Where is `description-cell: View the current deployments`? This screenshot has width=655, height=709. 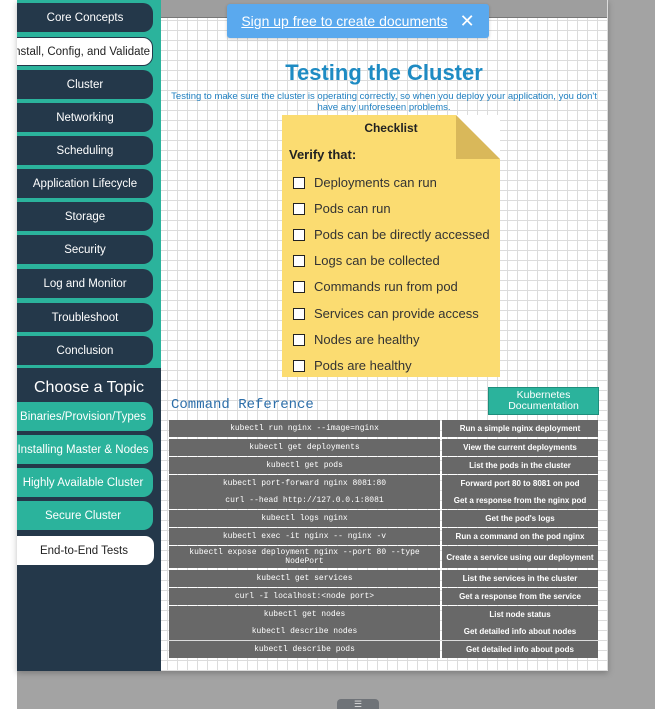
description-cell: View the current deployments is located at coordinates (520, 447).